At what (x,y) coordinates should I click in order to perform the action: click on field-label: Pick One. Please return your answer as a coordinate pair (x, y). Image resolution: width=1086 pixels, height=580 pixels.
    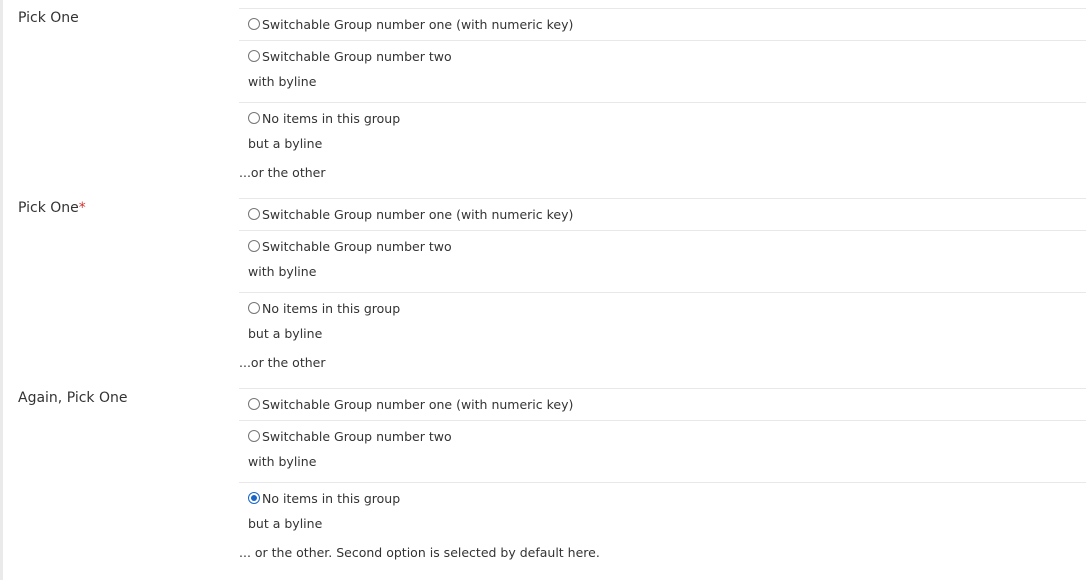
    Looking at the image, I should click on (48, 18).